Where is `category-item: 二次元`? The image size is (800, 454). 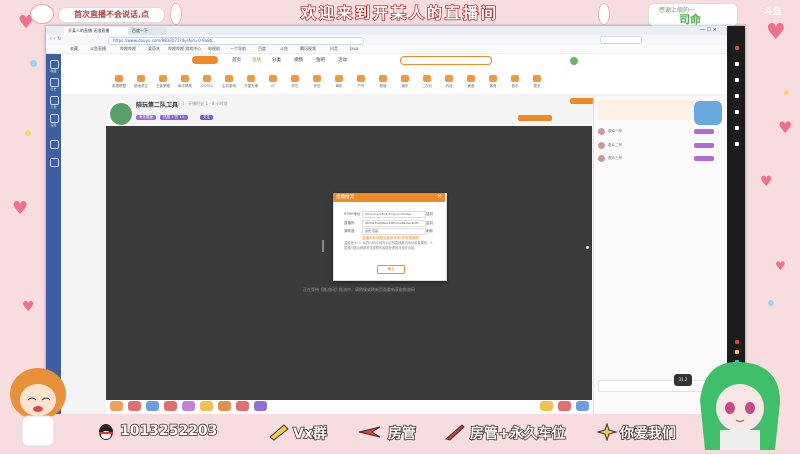 category-item: 二次元 is located at coordinates (427, 82).